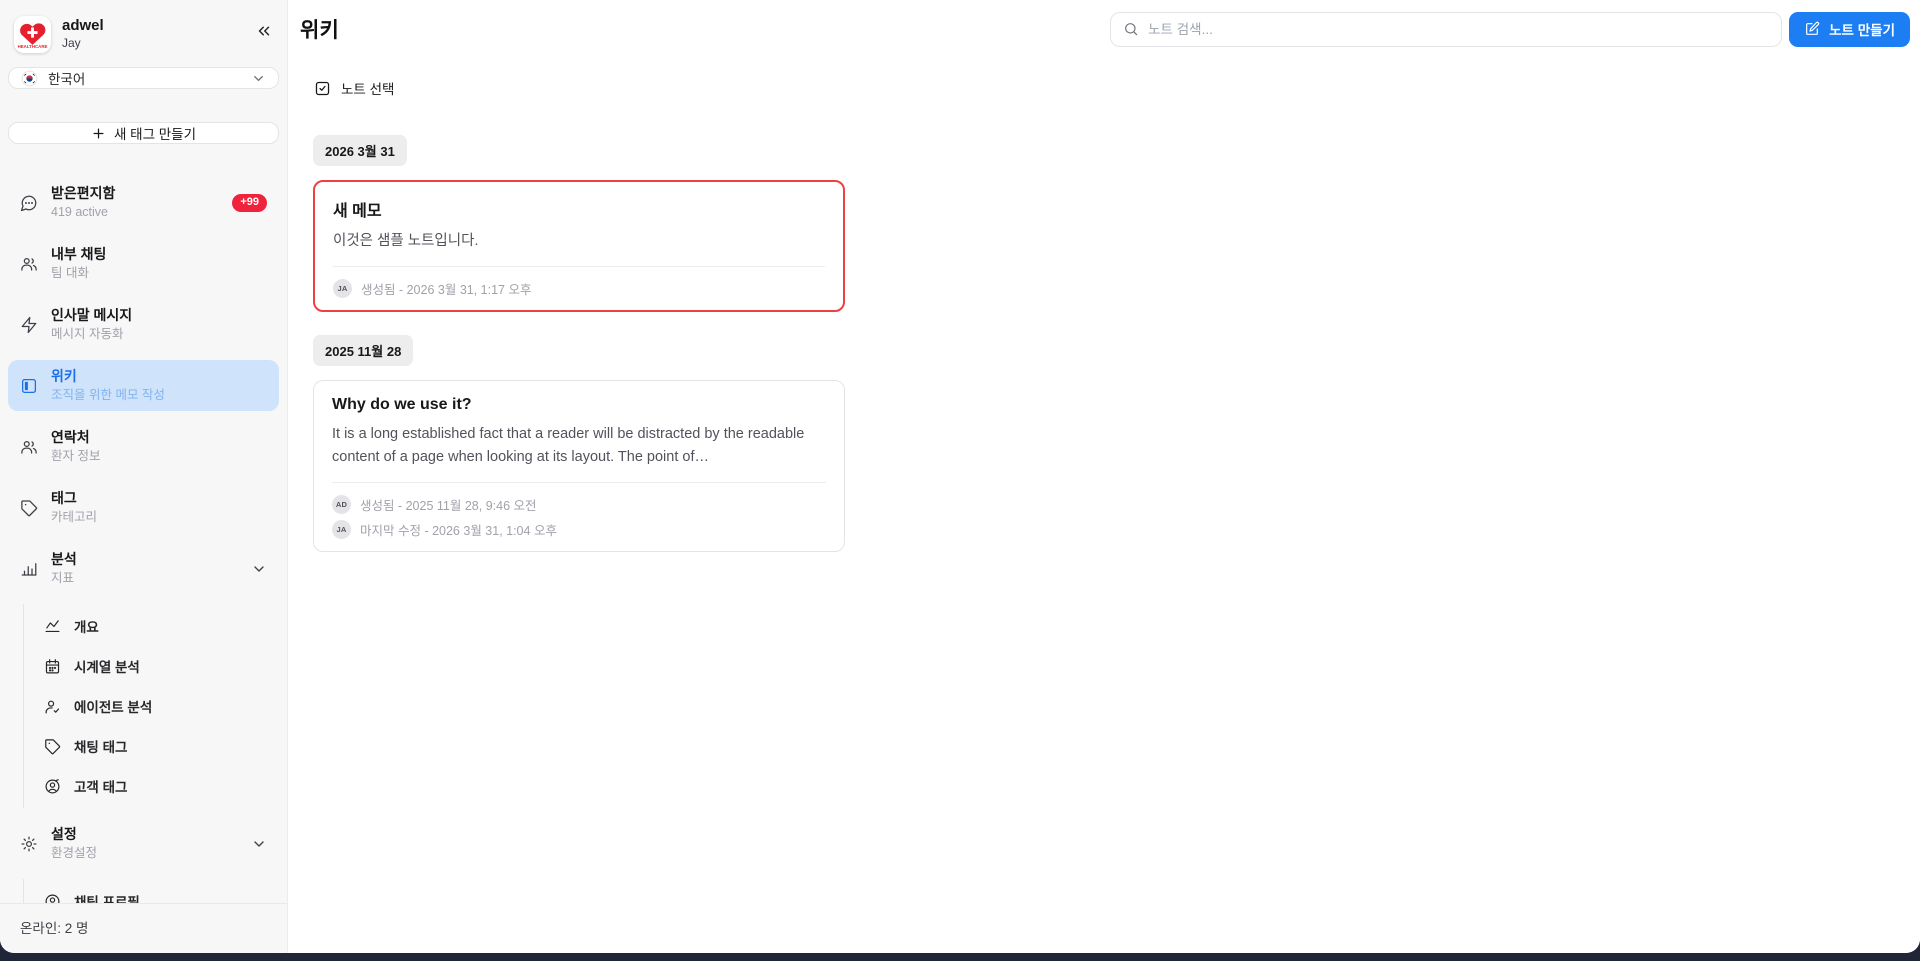 The image size is (1920, 961). What do you see at coordinates (29, 569) in the screenshot?
I see `bar-chart-icon` at bounding box center [29, 569].